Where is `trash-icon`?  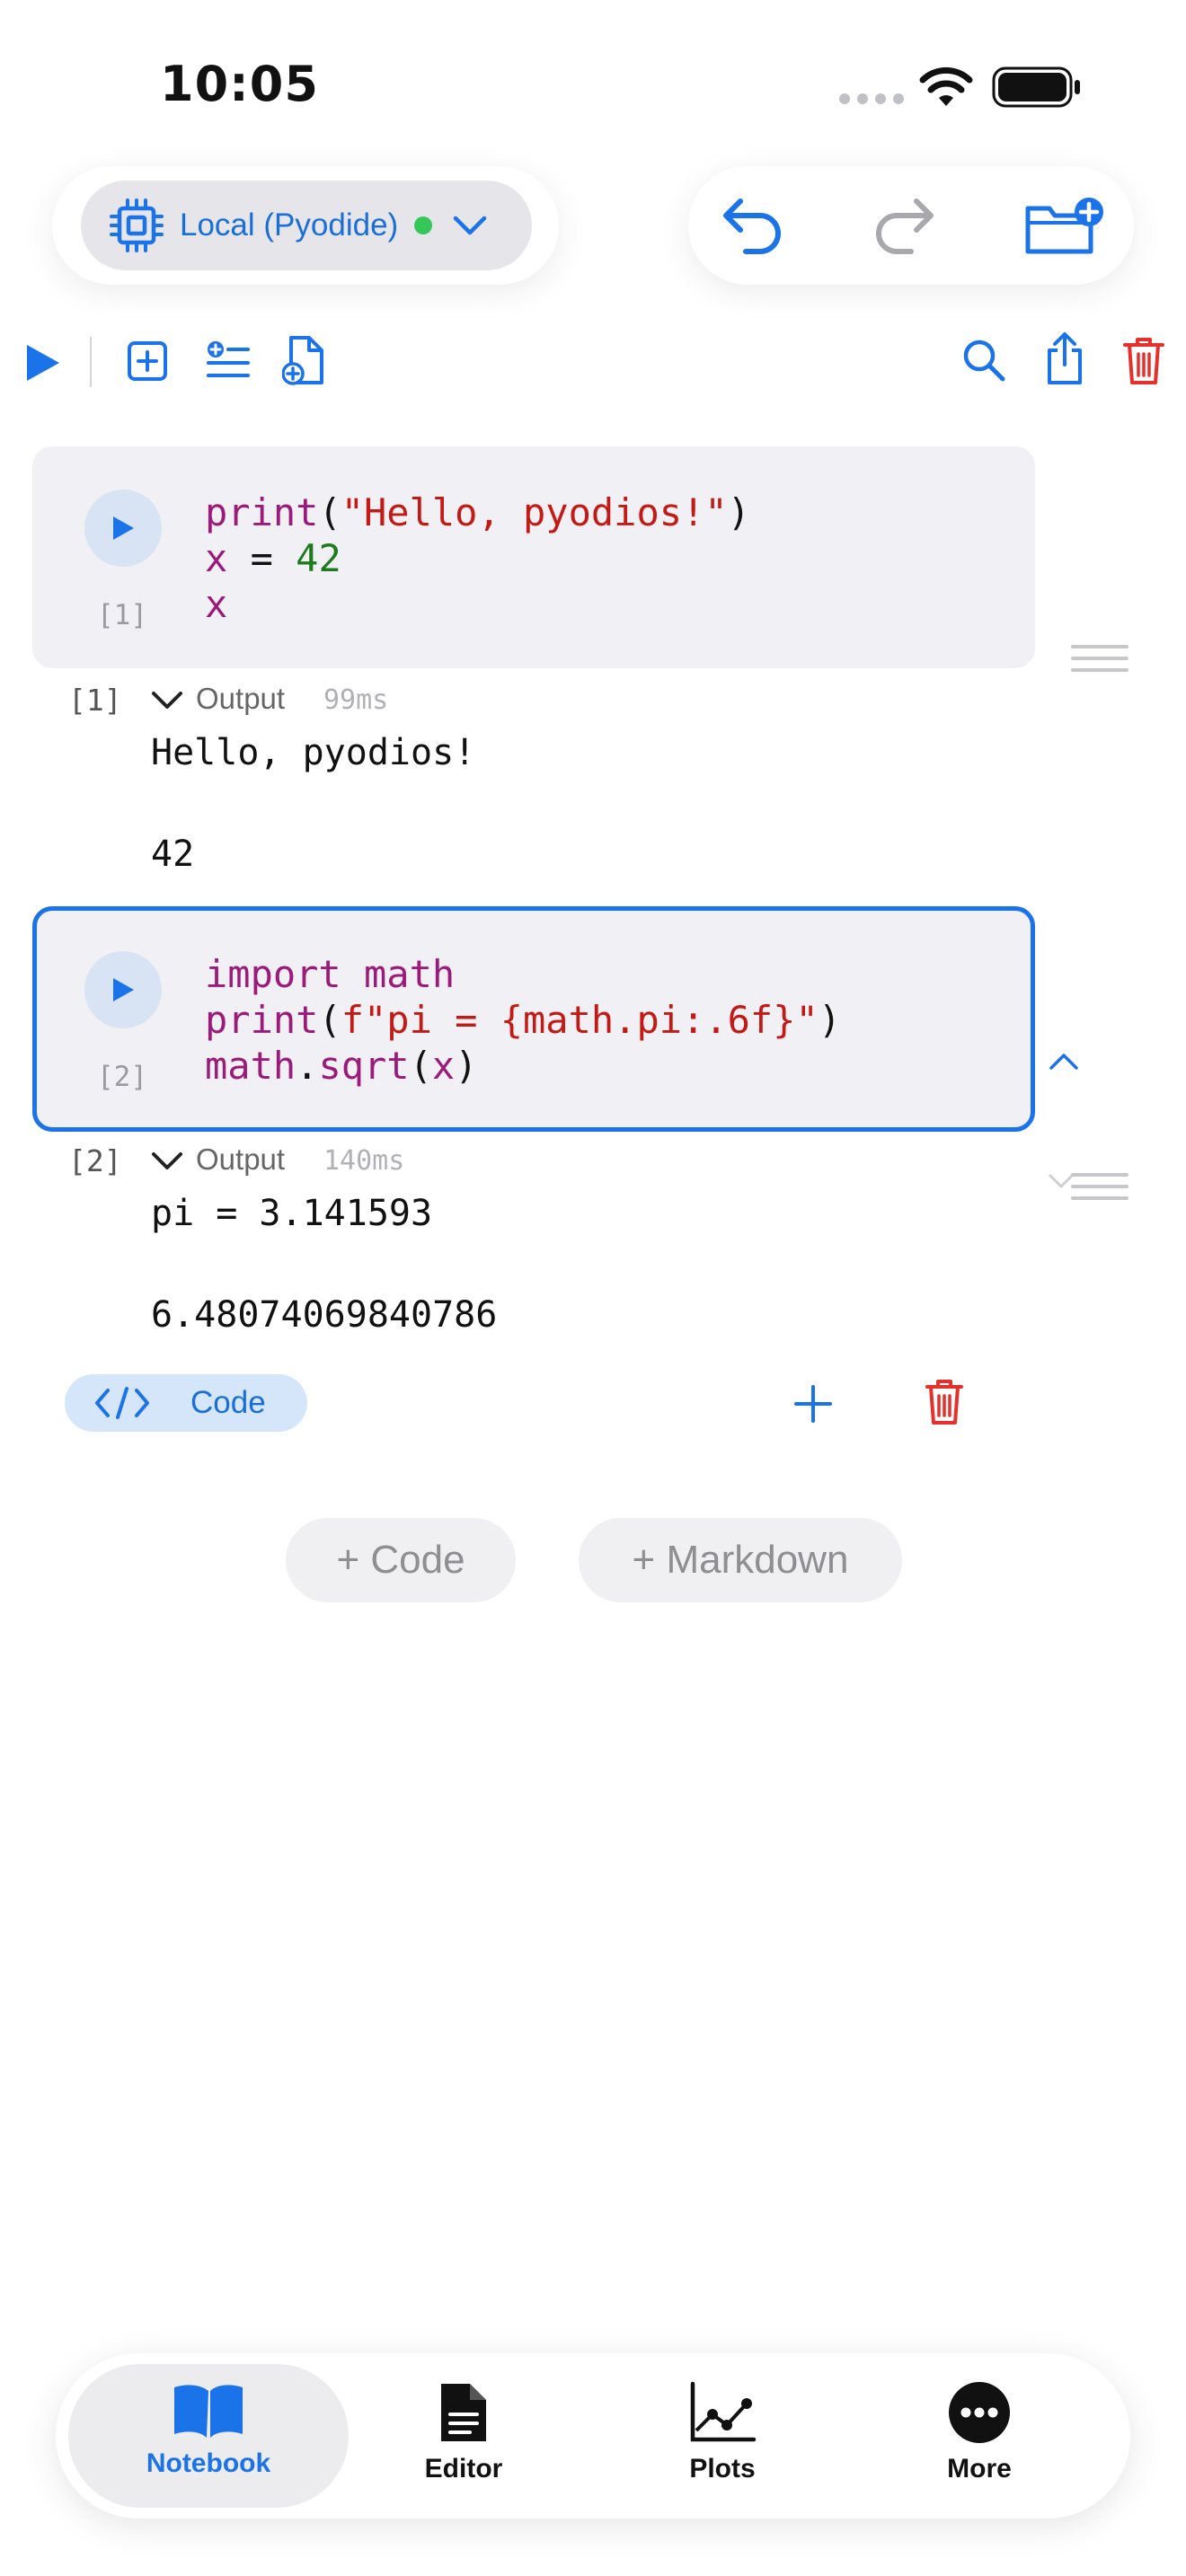 trash-icon is located at coordinates (1143, 360).